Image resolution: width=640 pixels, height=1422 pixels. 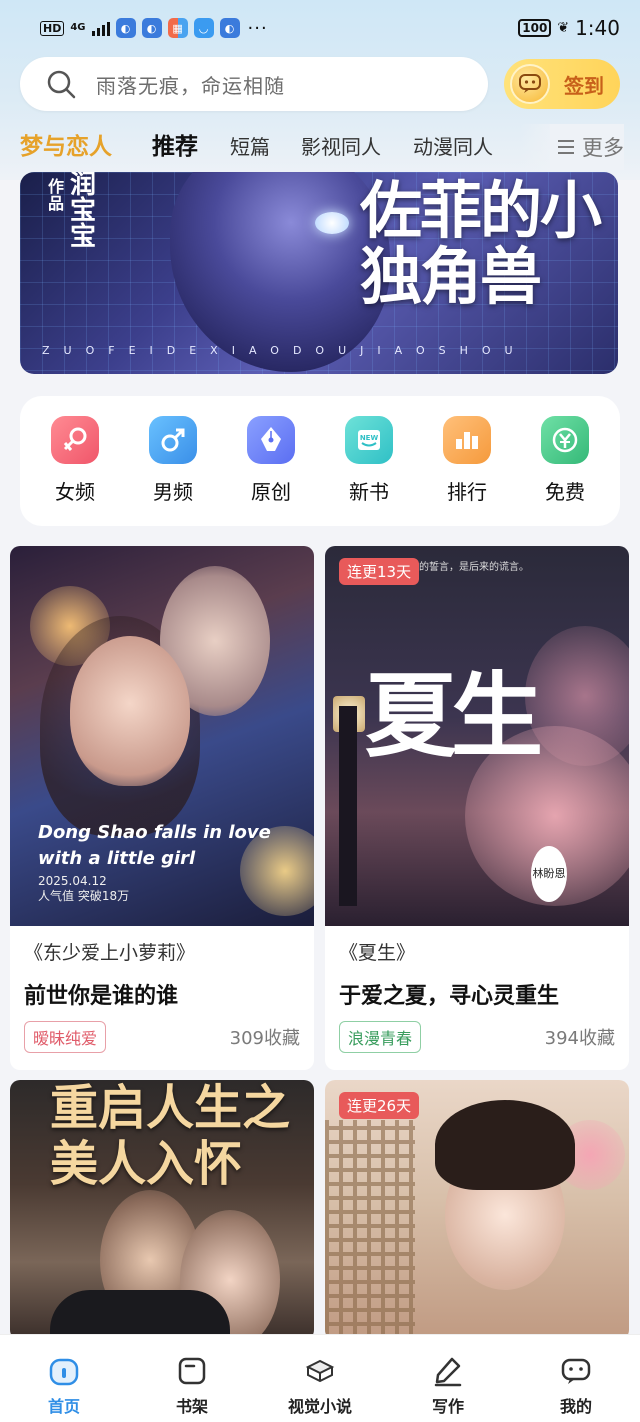 What do you see at coordinates (379, 1105) in the screenshot?
I see `update-streak-badge: 连更26天` at bounding box center [379, 1105].